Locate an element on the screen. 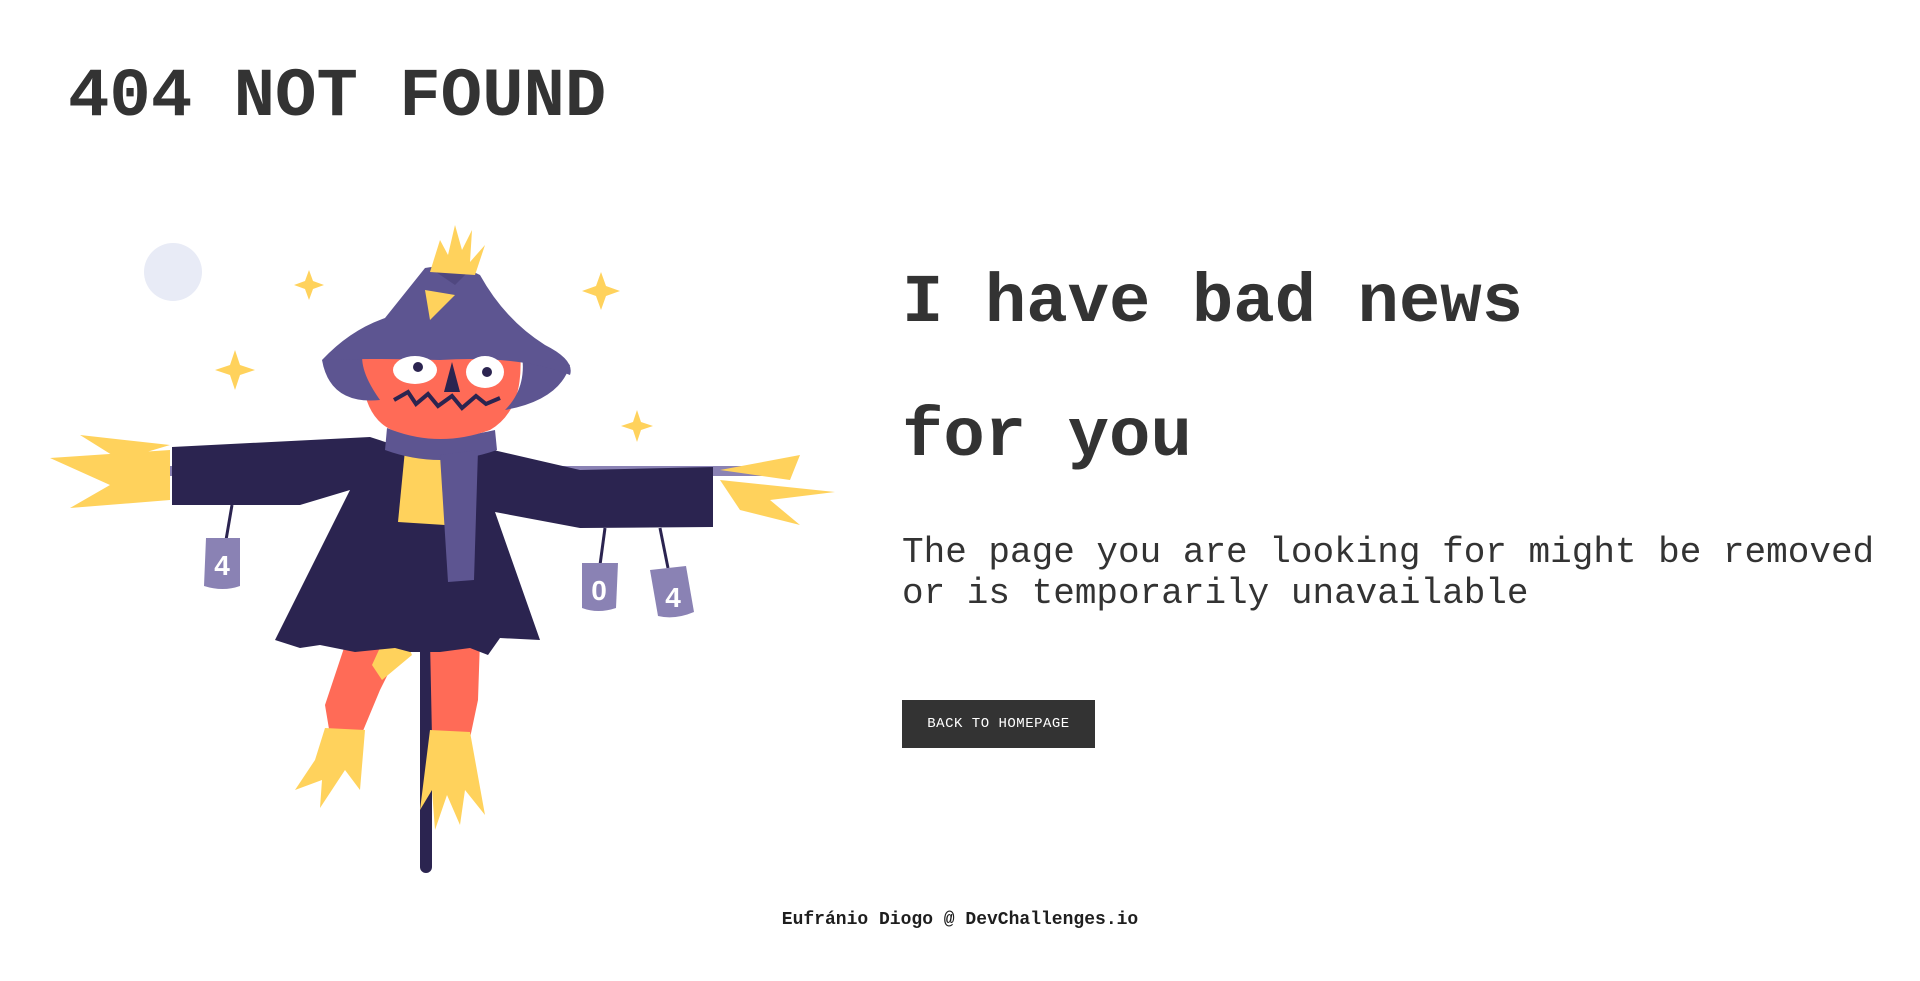  headline: I have bad news for you is located at coordinates (1392, 370).